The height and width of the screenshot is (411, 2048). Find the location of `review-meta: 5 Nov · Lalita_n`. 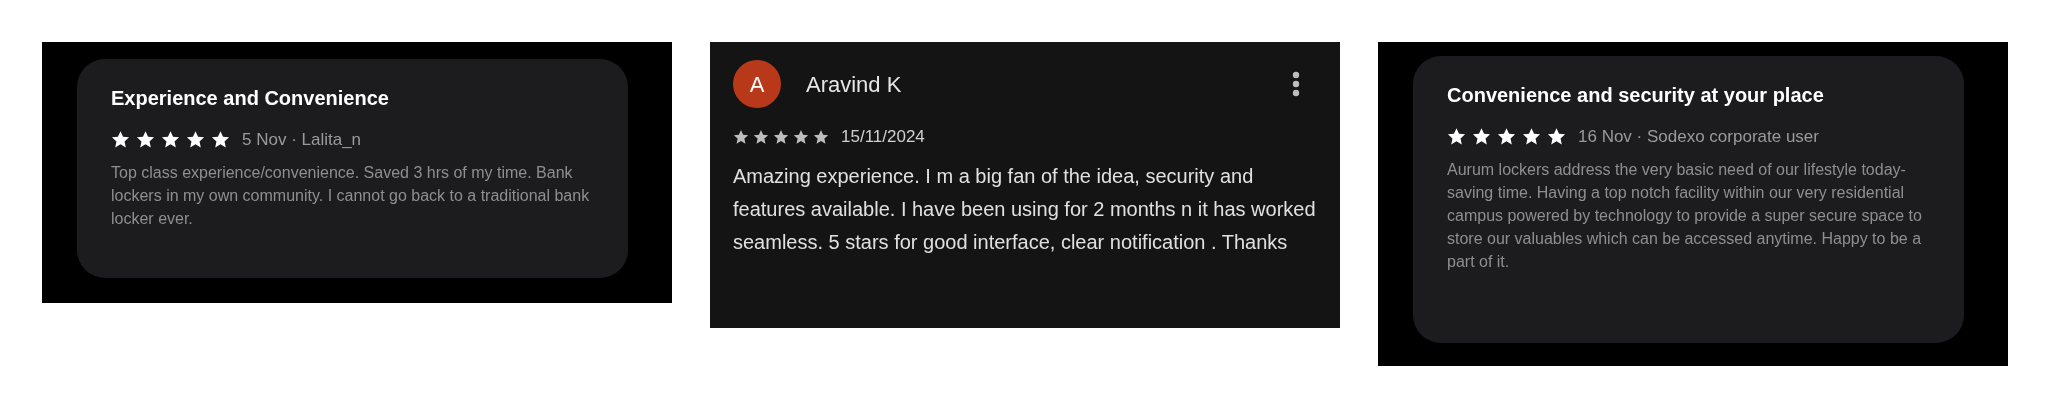

review-meta: 5 Nov · Lalita_n is located at coordinates (302, 140).